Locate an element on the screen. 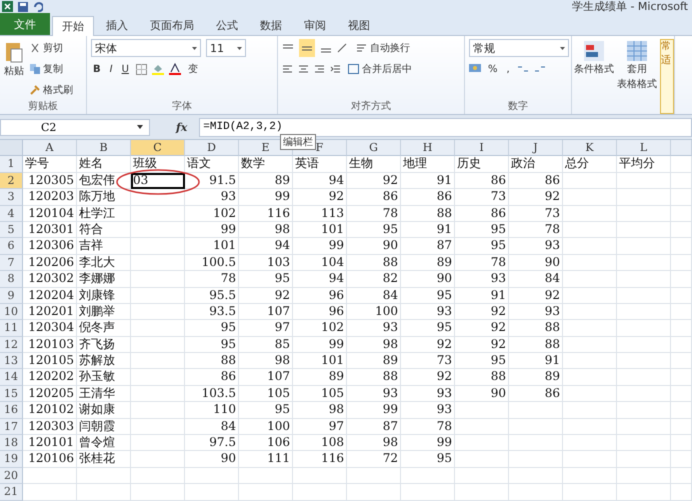 This screenshot has width=692, height=501. table-cell: 符合 is located at coordinates (104, 230).